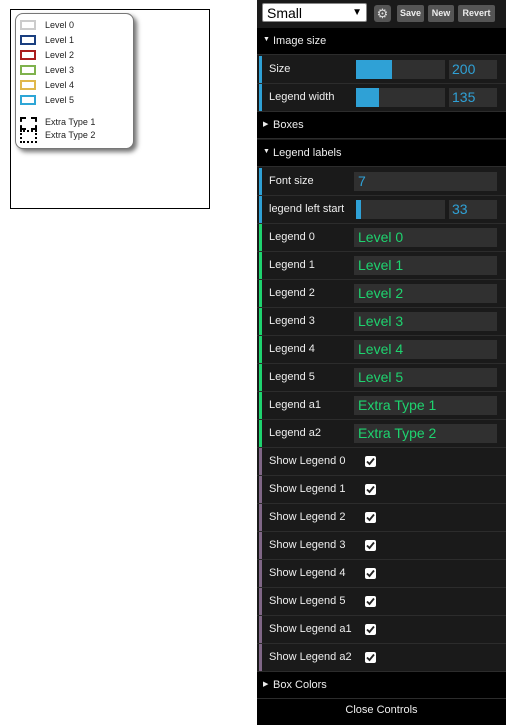 This screenshot has width=506, height=725. What do you see at coordinates (473, 97) in the screenshot?
I see `legend-width-input: 135` at bounding box center [473, 97].